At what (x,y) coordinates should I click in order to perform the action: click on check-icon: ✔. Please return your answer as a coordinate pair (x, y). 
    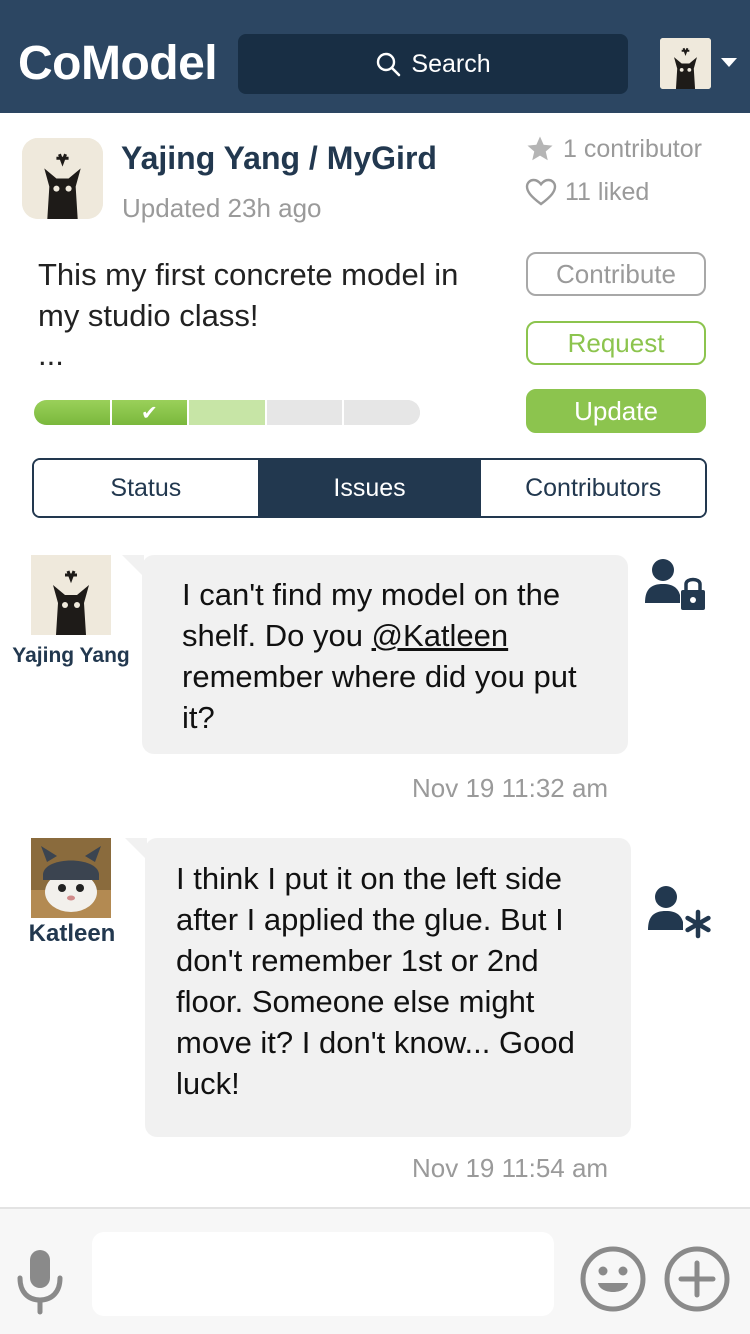
    Looking at the image, I should click on (149, 413).